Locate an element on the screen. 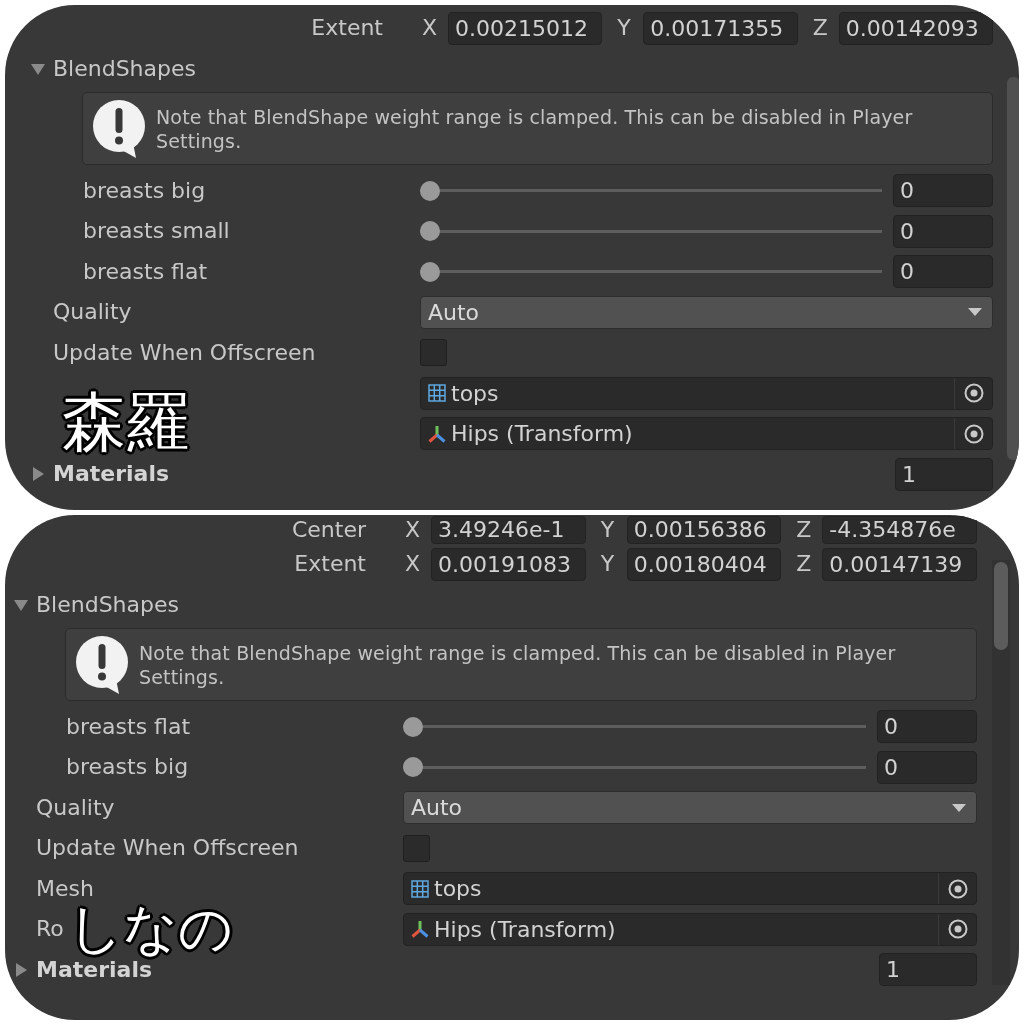  number-field: 0.00191083 is located at coordinates (508, 564).